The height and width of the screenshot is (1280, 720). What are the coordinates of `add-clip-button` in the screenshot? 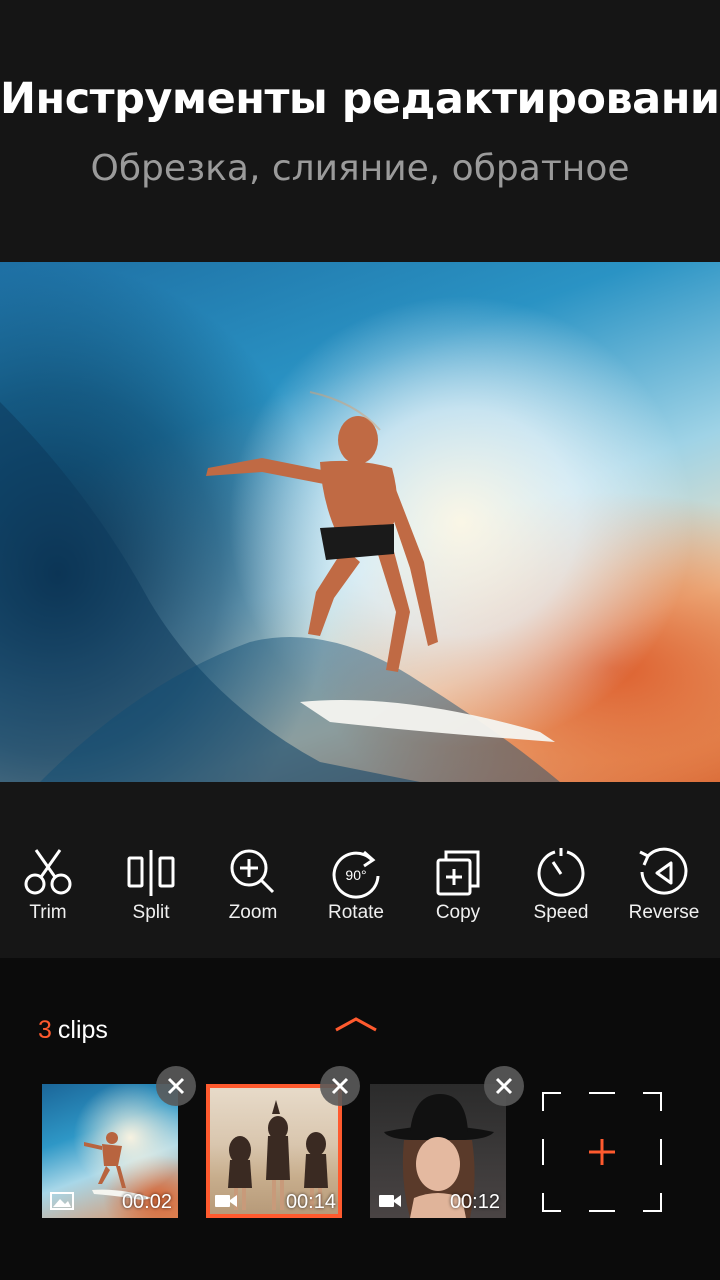 It's located at (602, 1152).